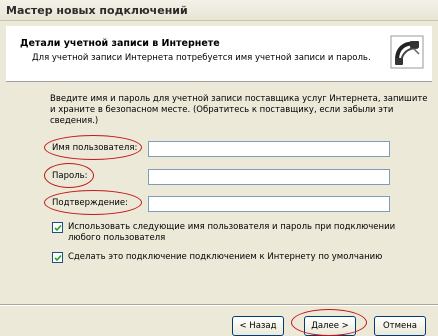 Image resolution: width=438 pixels, height=336 pixels. What do you see at coordinates (407, 52) in the screenshot?
I see `connection-wizard-icon` at bounding box center [407, 52].